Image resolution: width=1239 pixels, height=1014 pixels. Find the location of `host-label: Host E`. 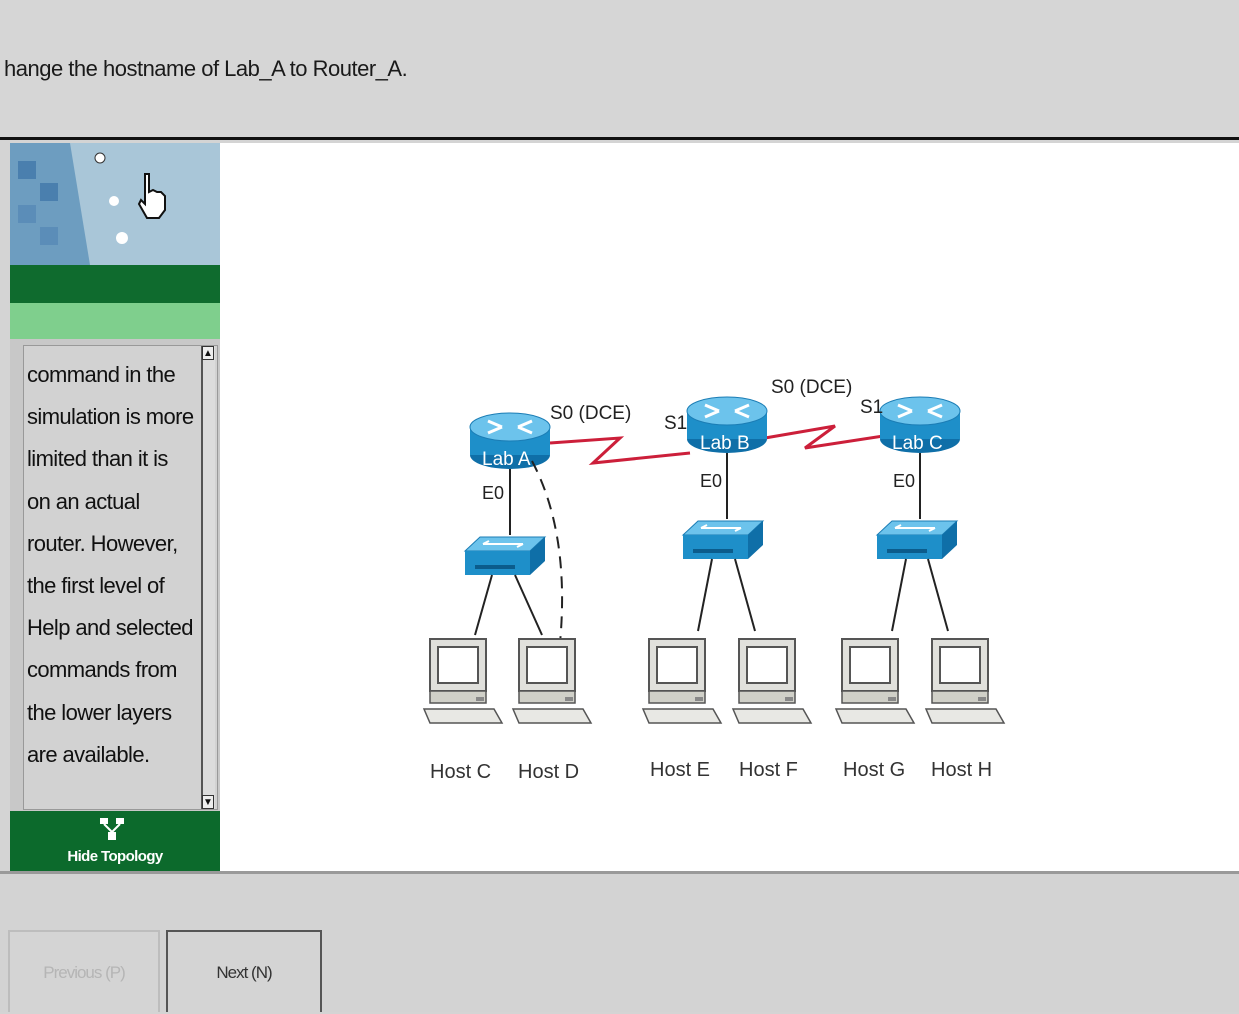

host-label: Host E is located at coordinates (680, 770).